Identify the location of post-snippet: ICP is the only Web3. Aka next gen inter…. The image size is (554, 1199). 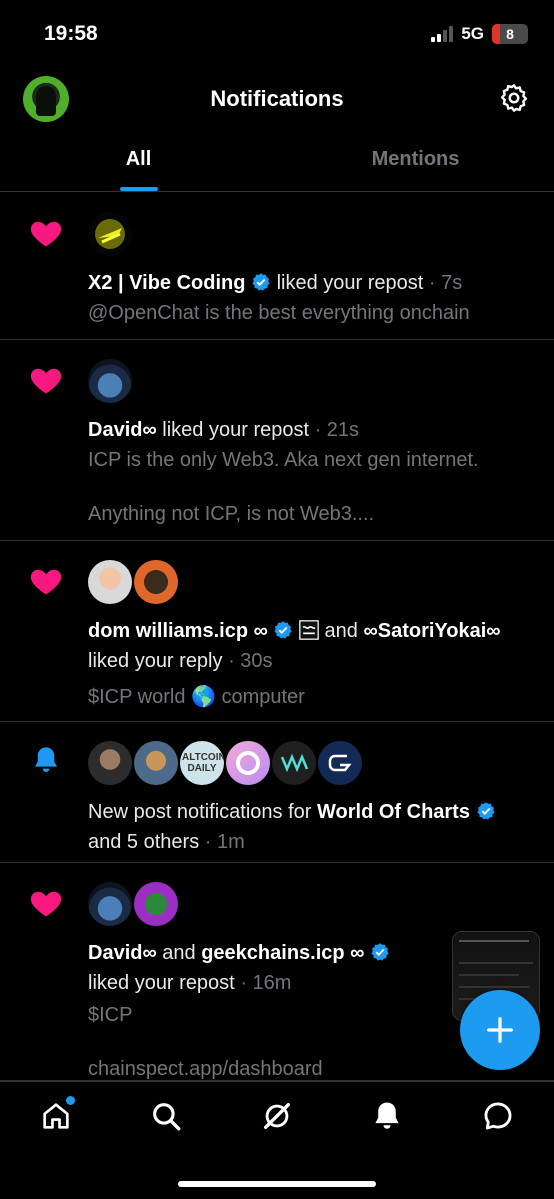
(311, 460).